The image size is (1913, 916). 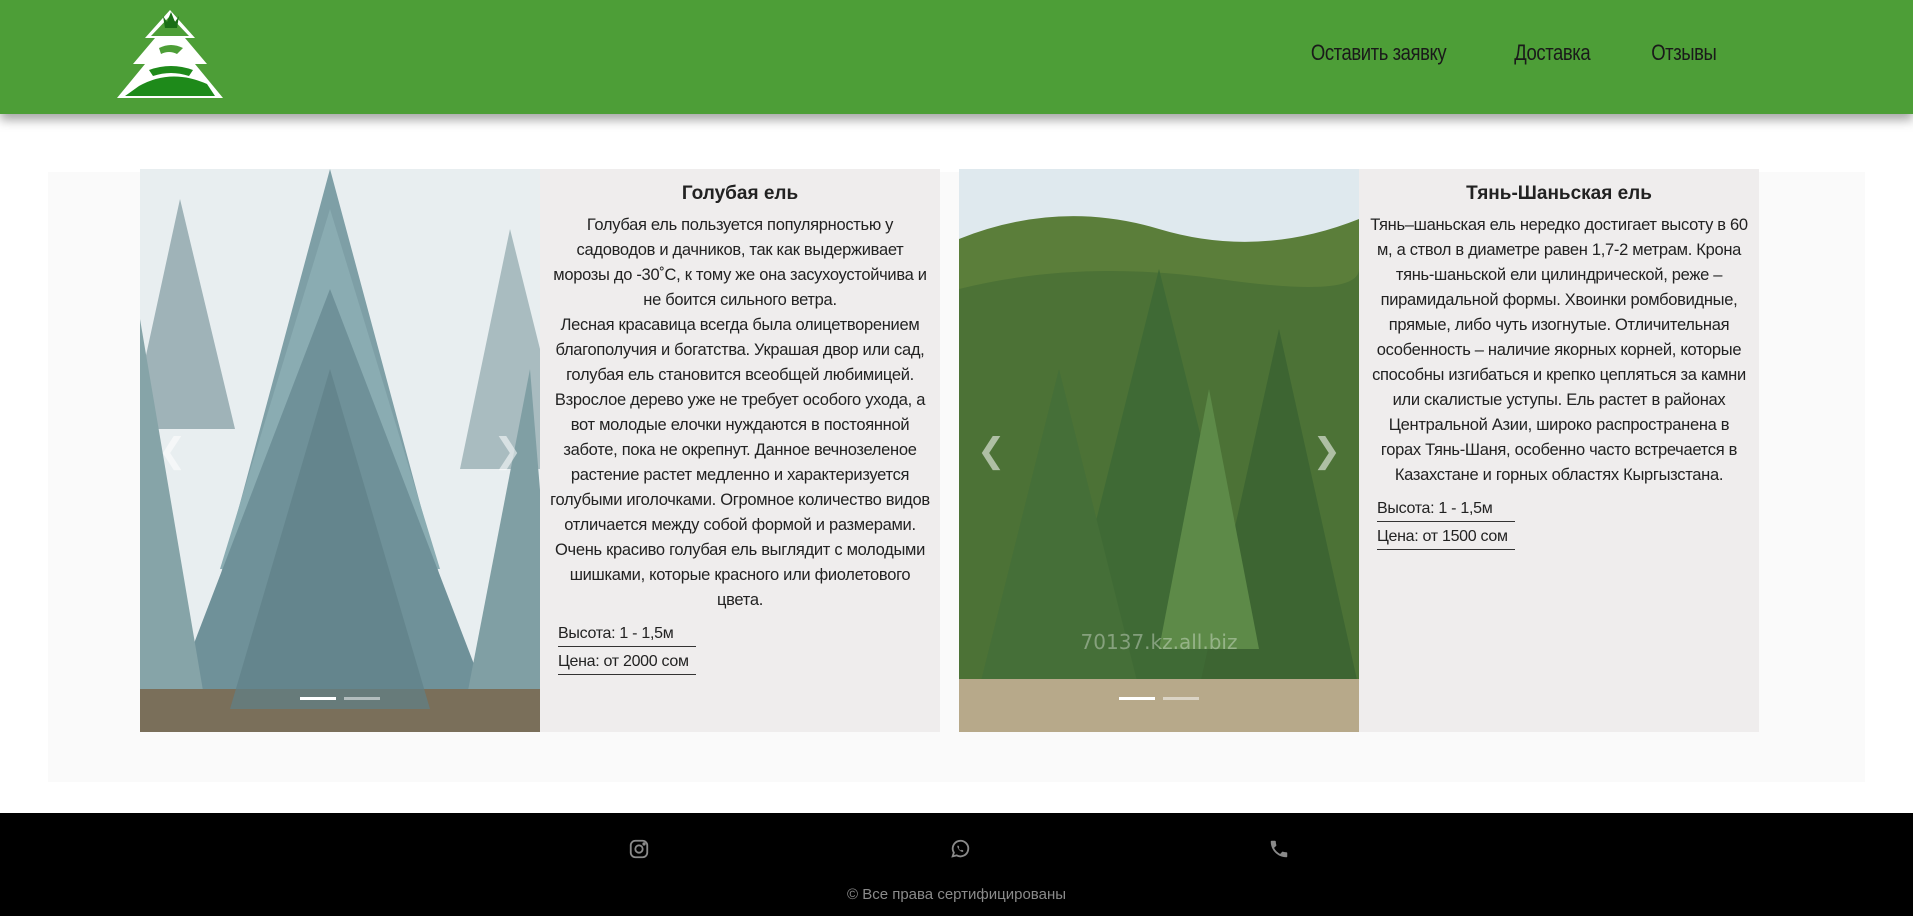 I want to click on product-title: Голубая ель, so click(x=740, y=193).